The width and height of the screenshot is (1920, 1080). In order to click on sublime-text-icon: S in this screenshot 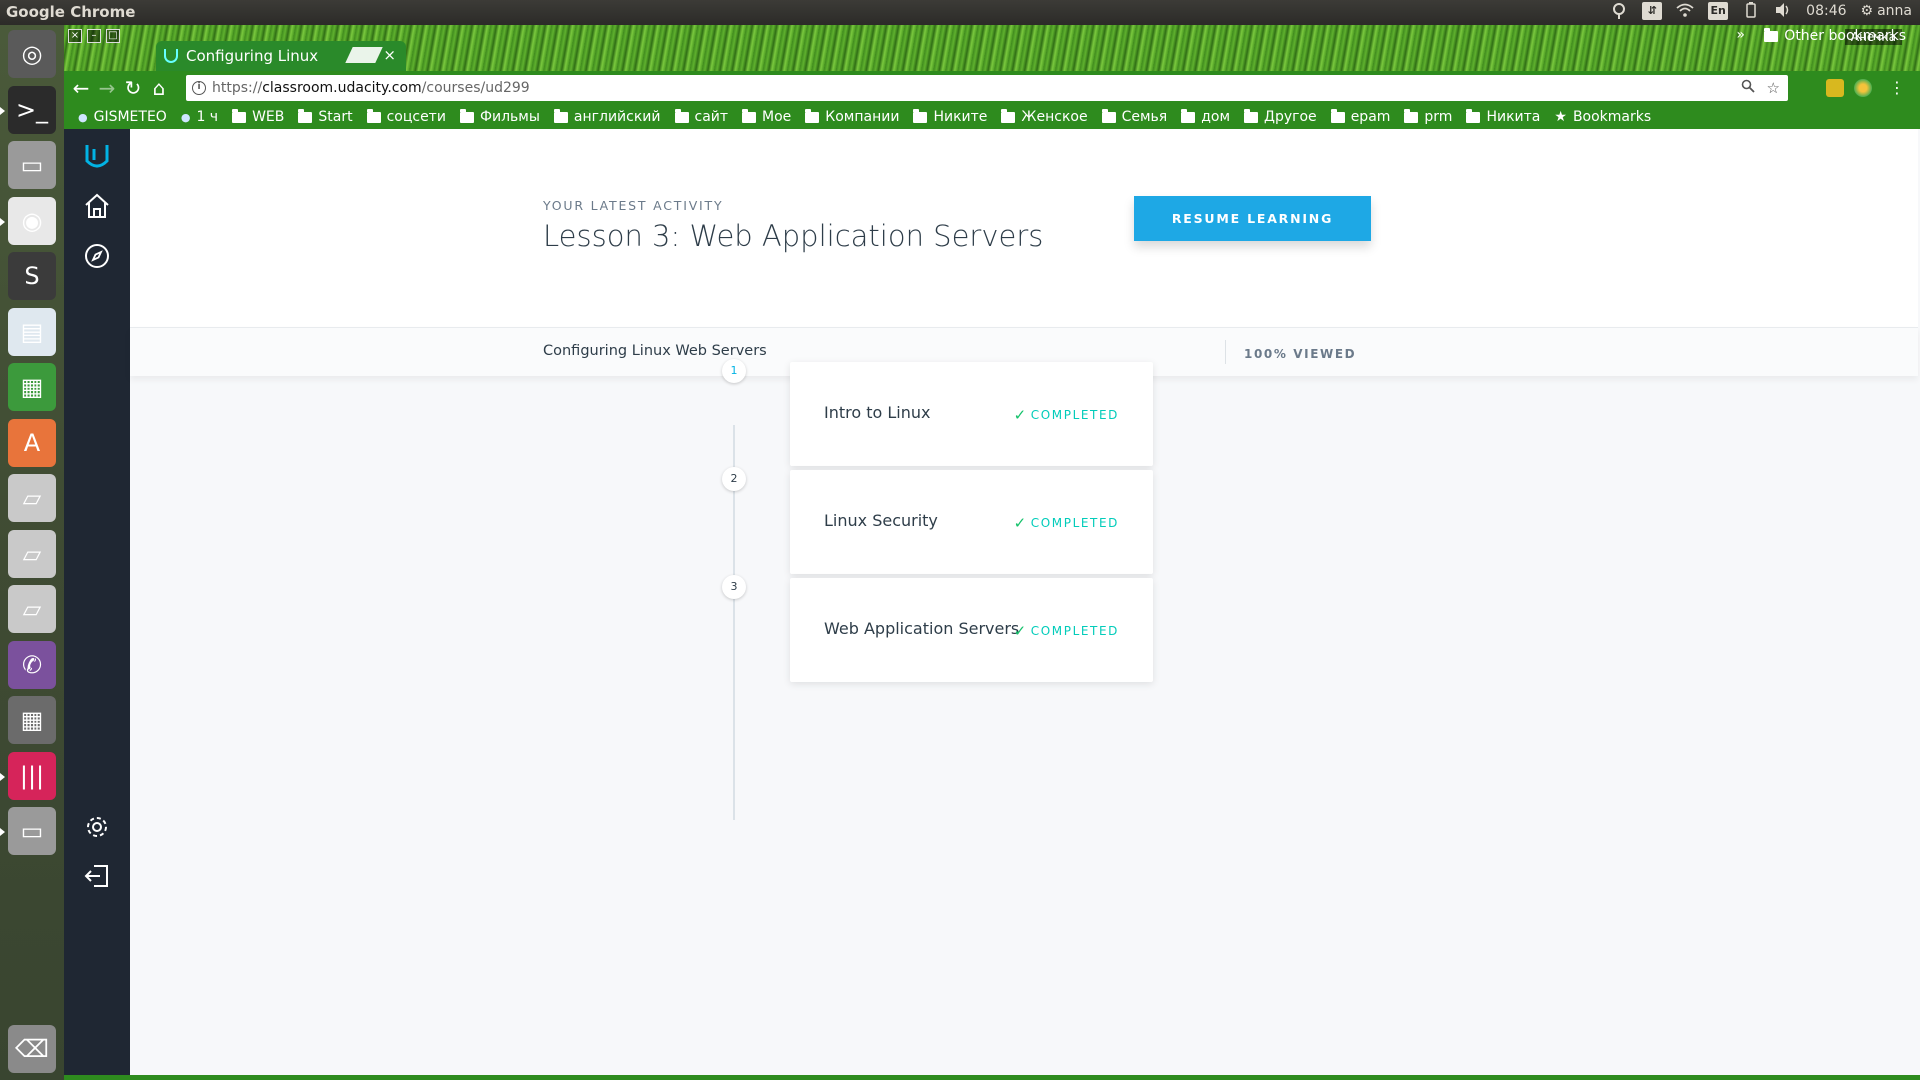, I will do `click(32, 276)`.